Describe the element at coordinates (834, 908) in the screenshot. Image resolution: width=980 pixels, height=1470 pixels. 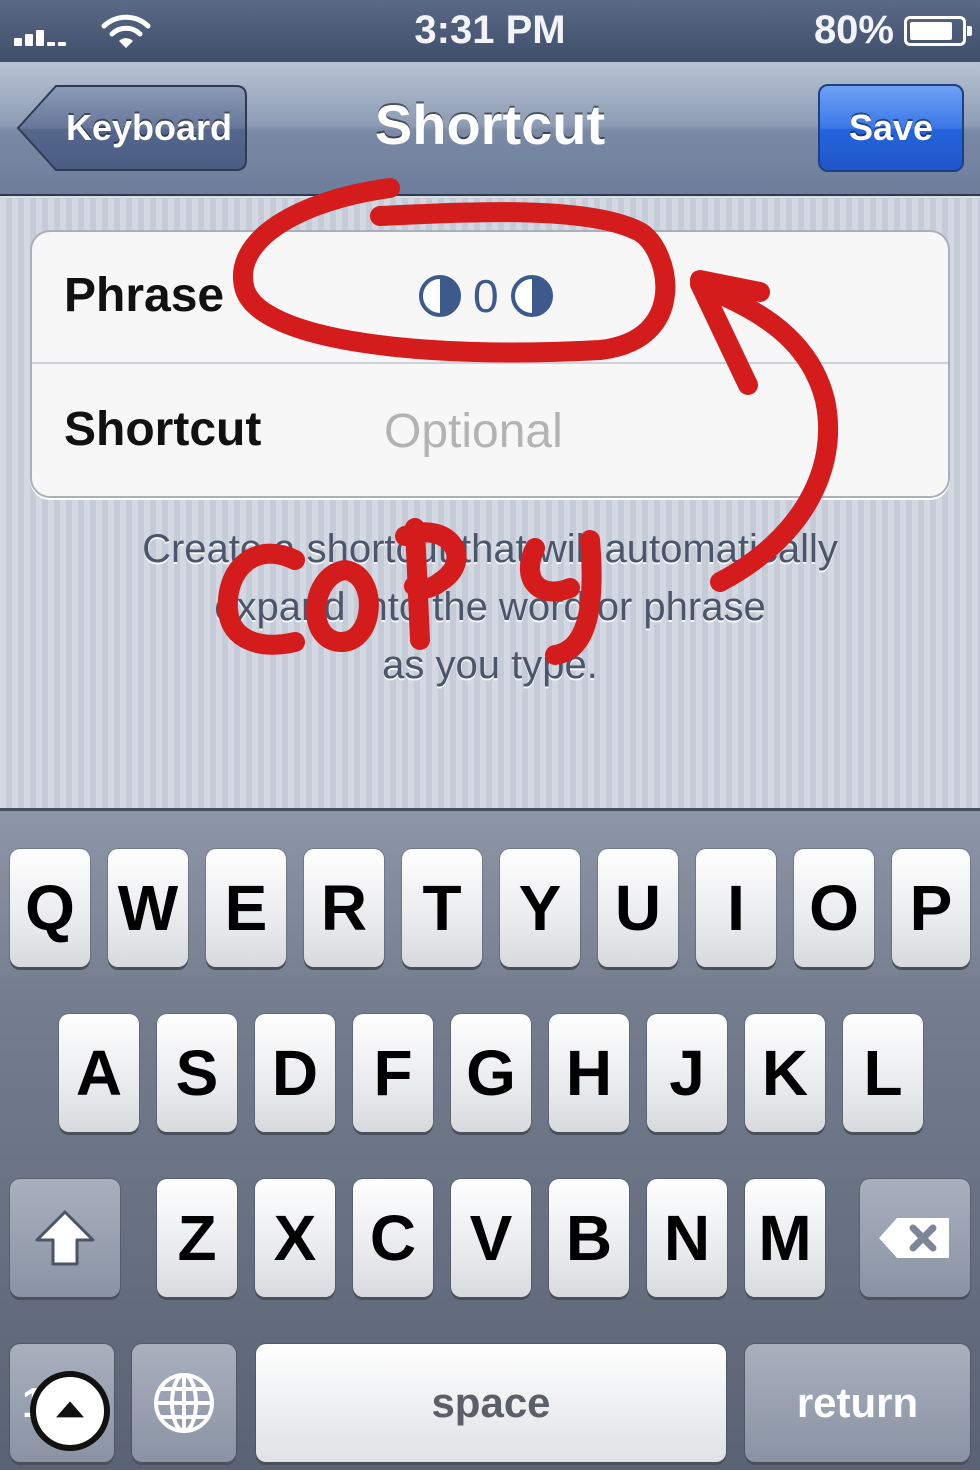
I see `key-o: O` at that location.